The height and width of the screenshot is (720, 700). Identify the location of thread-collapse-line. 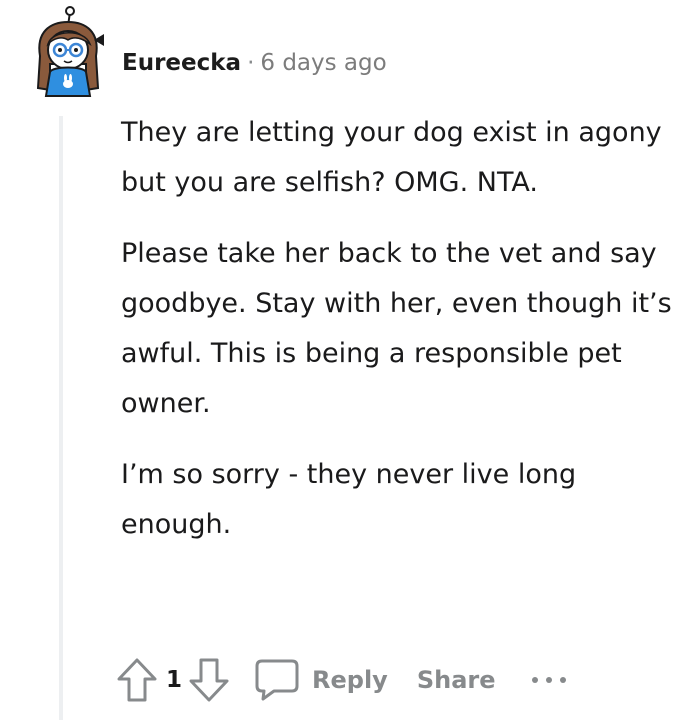
(61, 418).